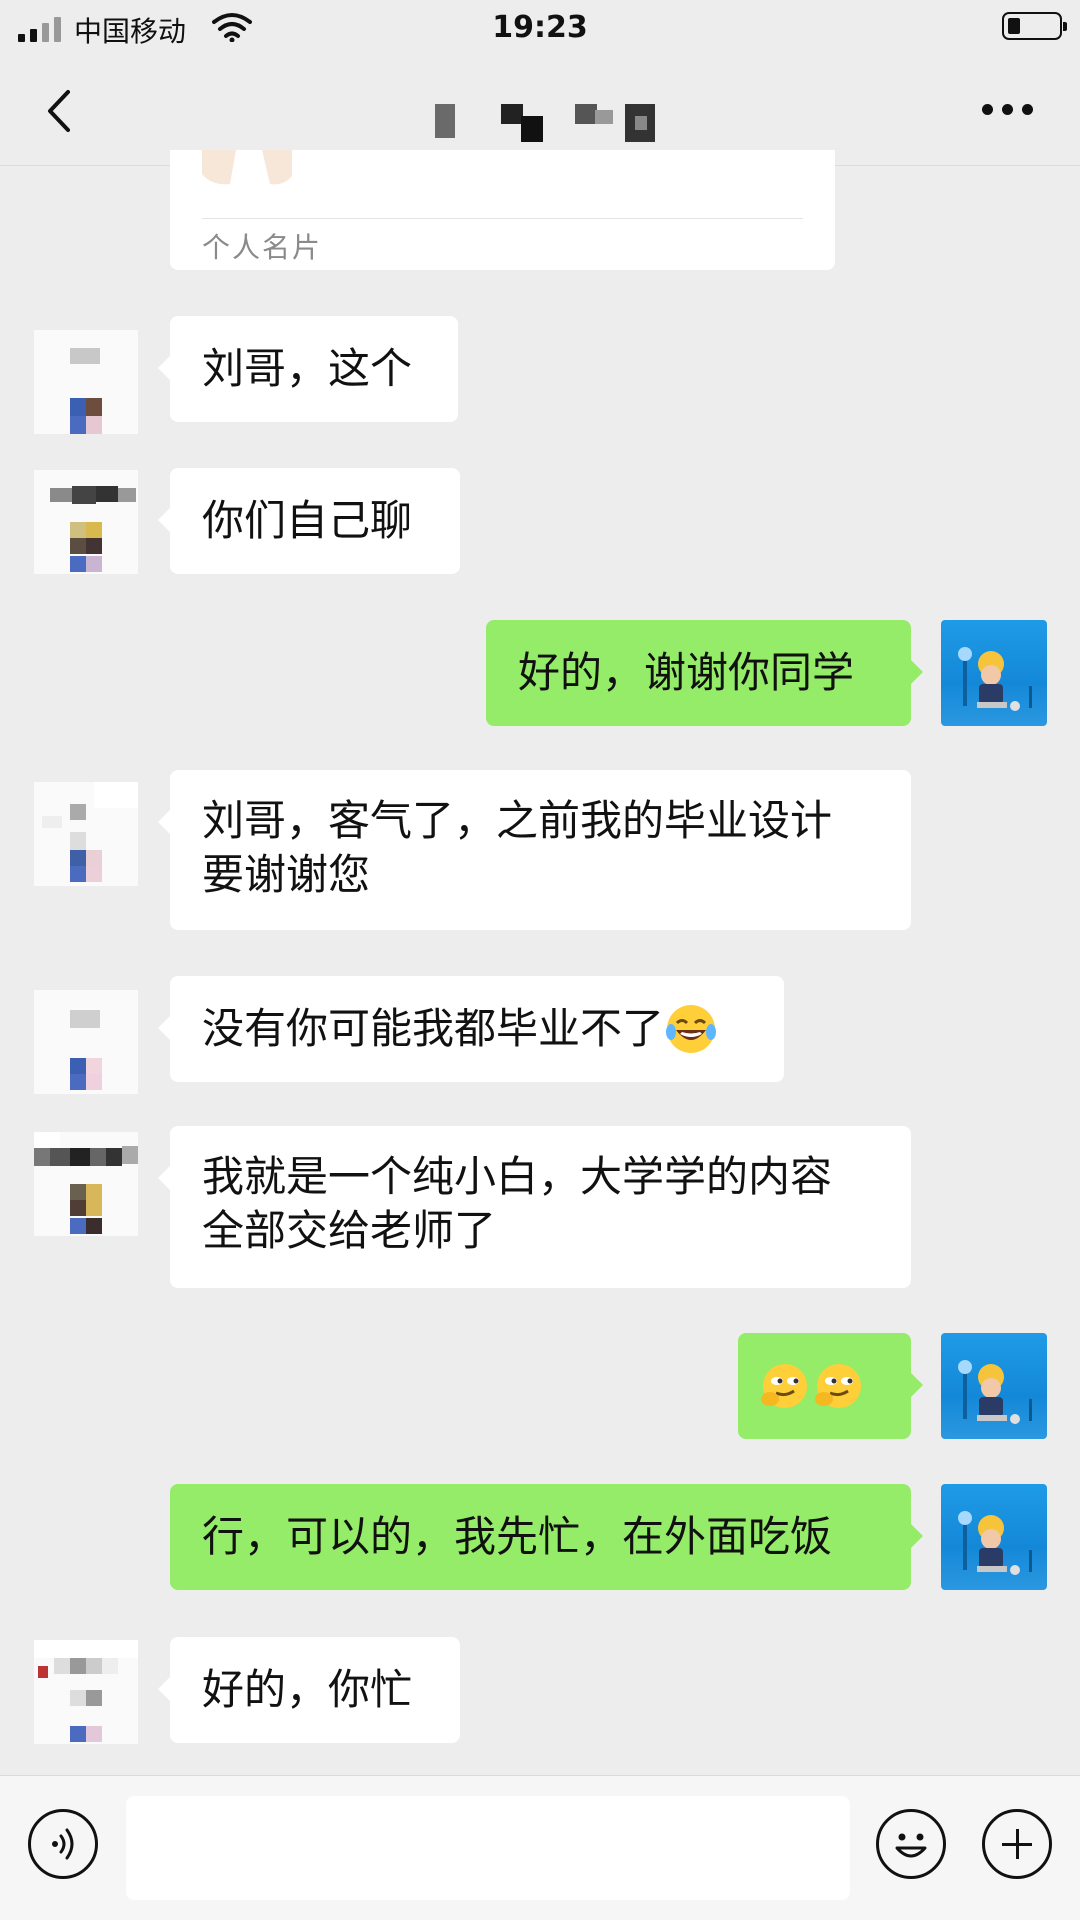  What do you see at coordinates (517, 1536) in the screenshot?
I see `message-text: 行，可以的，我先忙，在外面吃饭` at bounding box center [517, 1536].